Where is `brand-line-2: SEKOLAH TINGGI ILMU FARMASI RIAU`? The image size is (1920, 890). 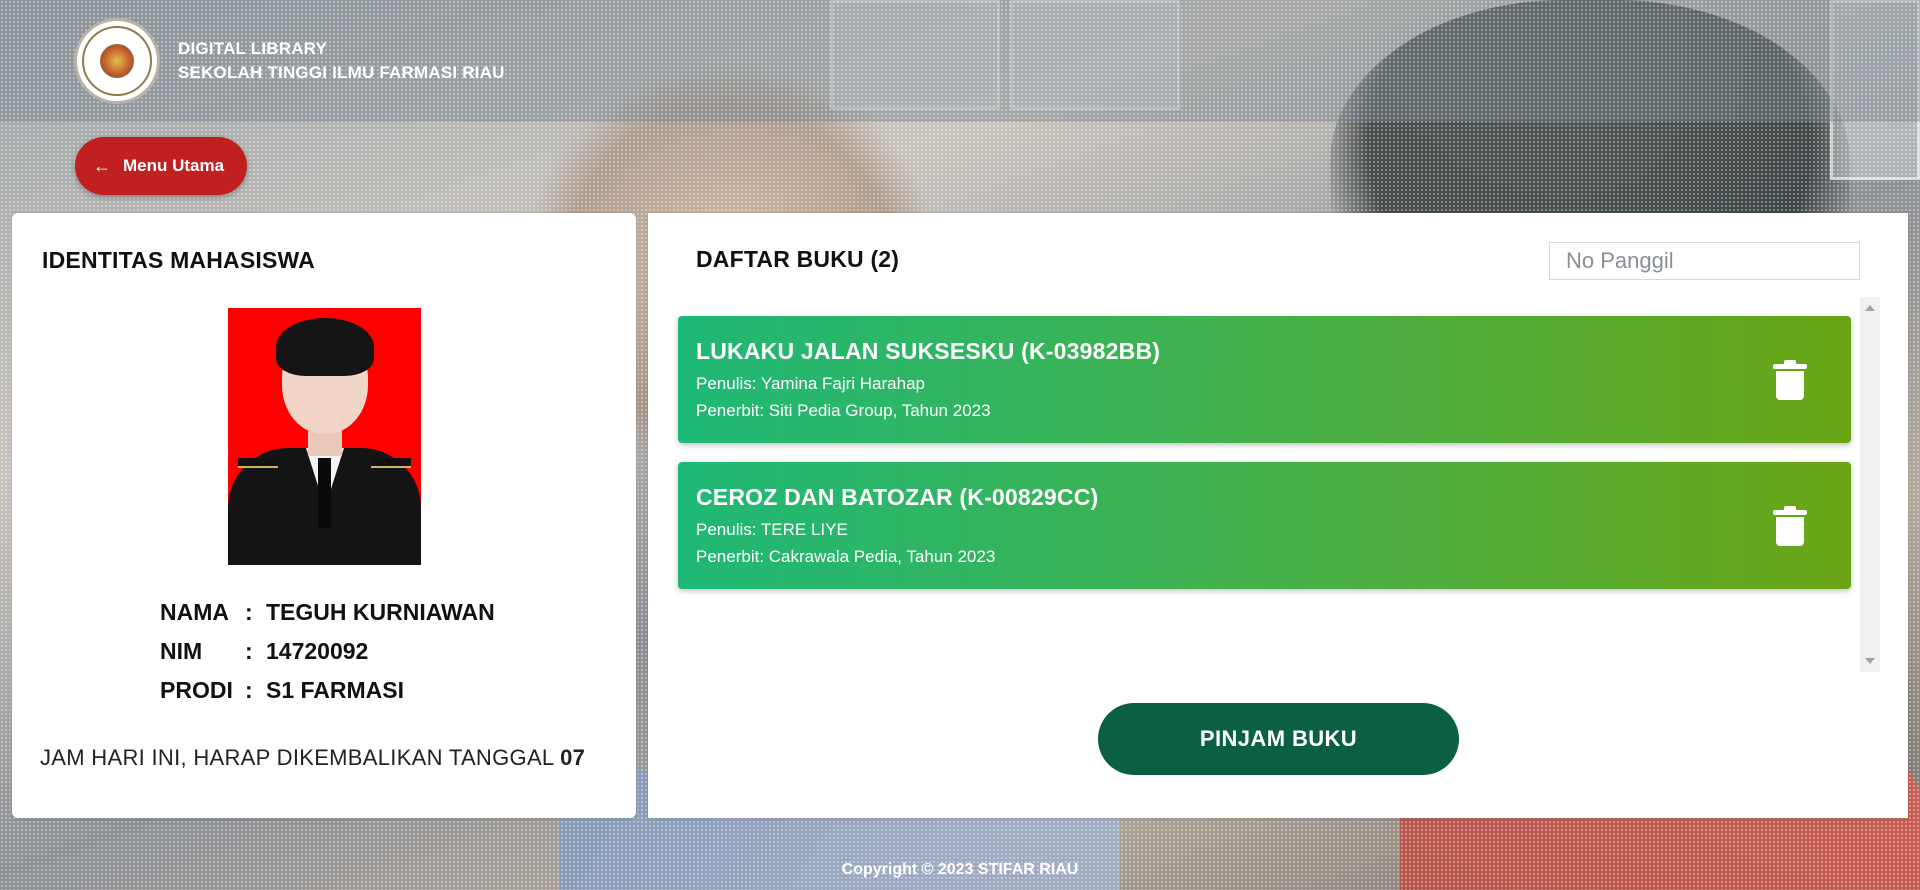
brand-line-2: SEKOLAH TINGGI ILMU FARMASI RIAU is located at coordinates (341, 72).